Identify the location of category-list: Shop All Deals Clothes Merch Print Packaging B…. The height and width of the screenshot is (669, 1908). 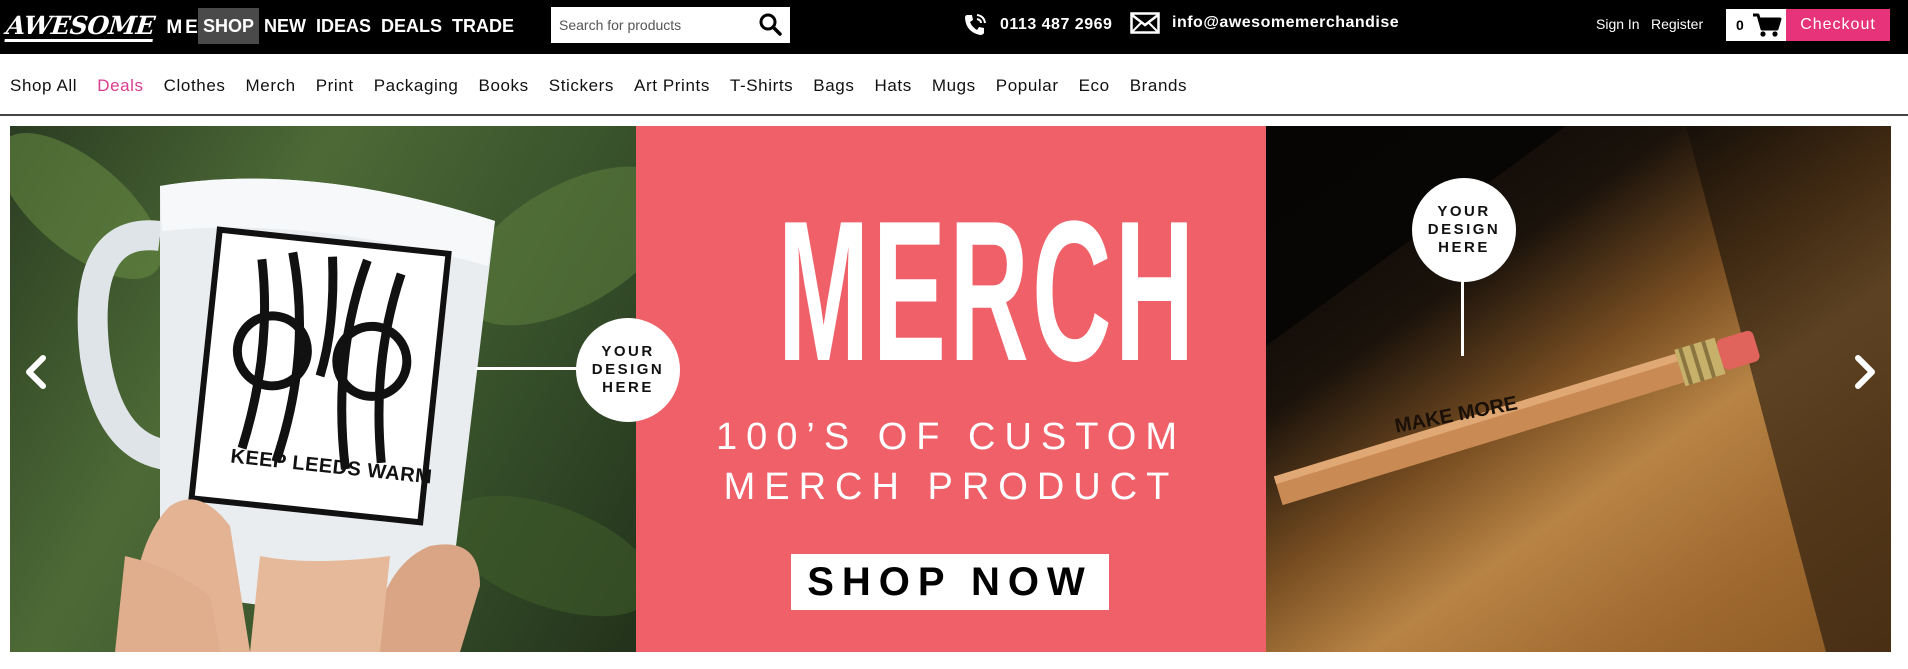
(608, 86).